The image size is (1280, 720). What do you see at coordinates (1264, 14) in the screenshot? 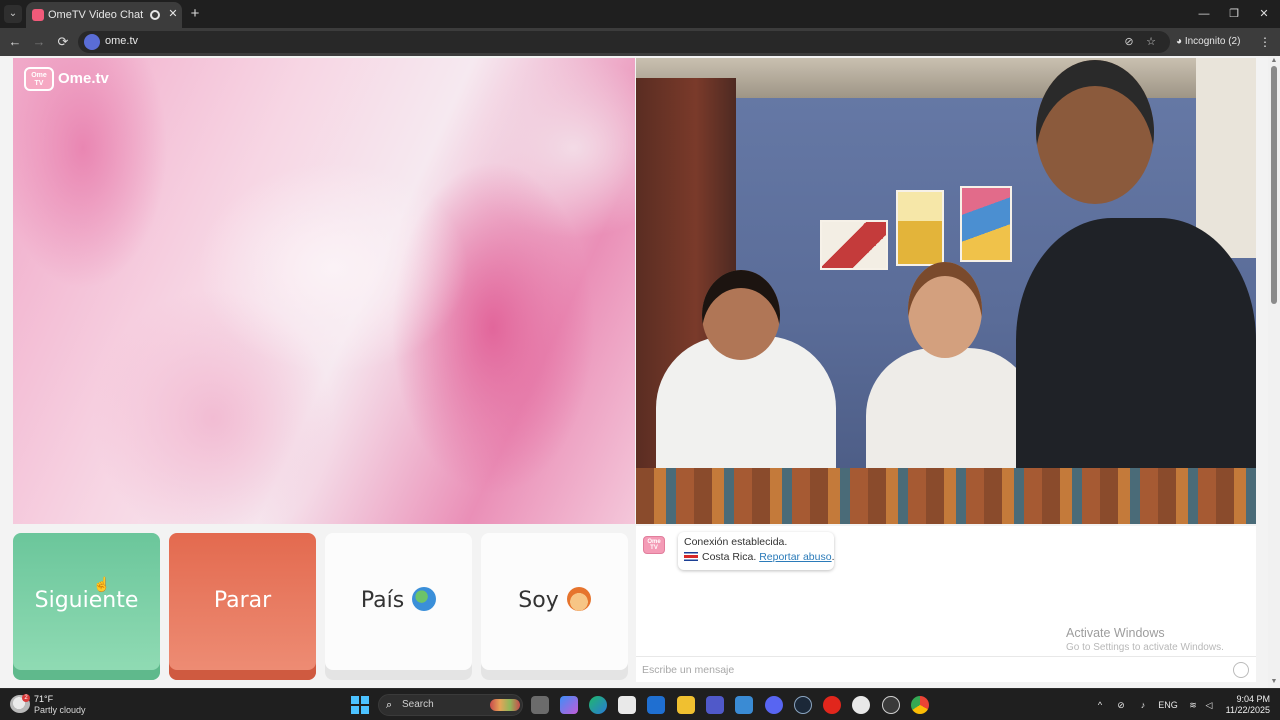
I see `window-close-button: ✕` at bounding box center [1264, 14].